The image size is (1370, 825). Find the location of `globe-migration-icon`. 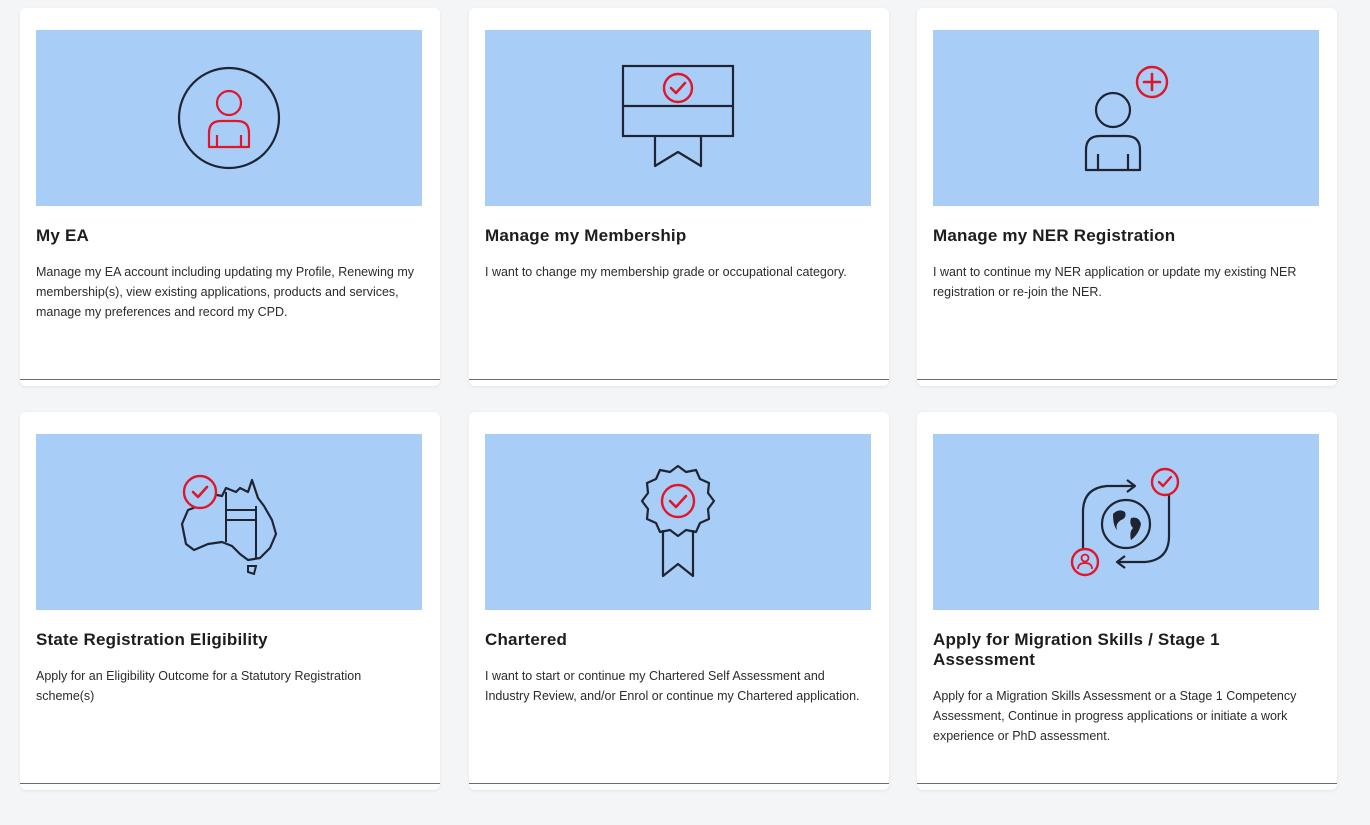

globe-migration-icon is located at coordinates (1125, 522).